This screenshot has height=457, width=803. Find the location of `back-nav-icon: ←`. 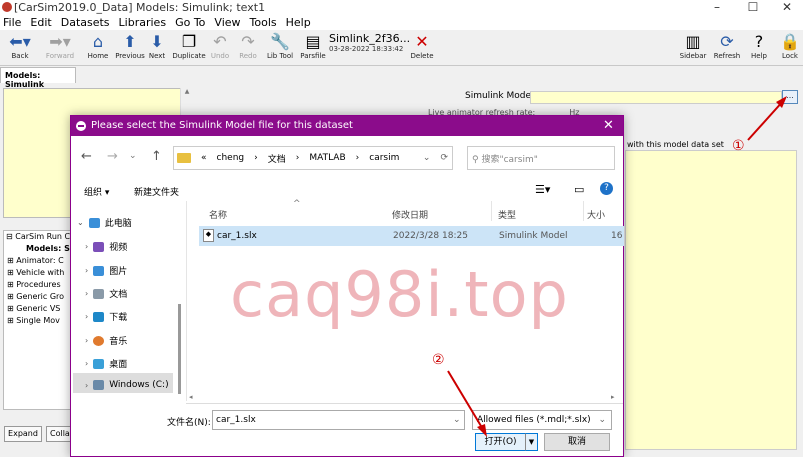

back-nav-icon: ← is located at coordinates (86, 156).